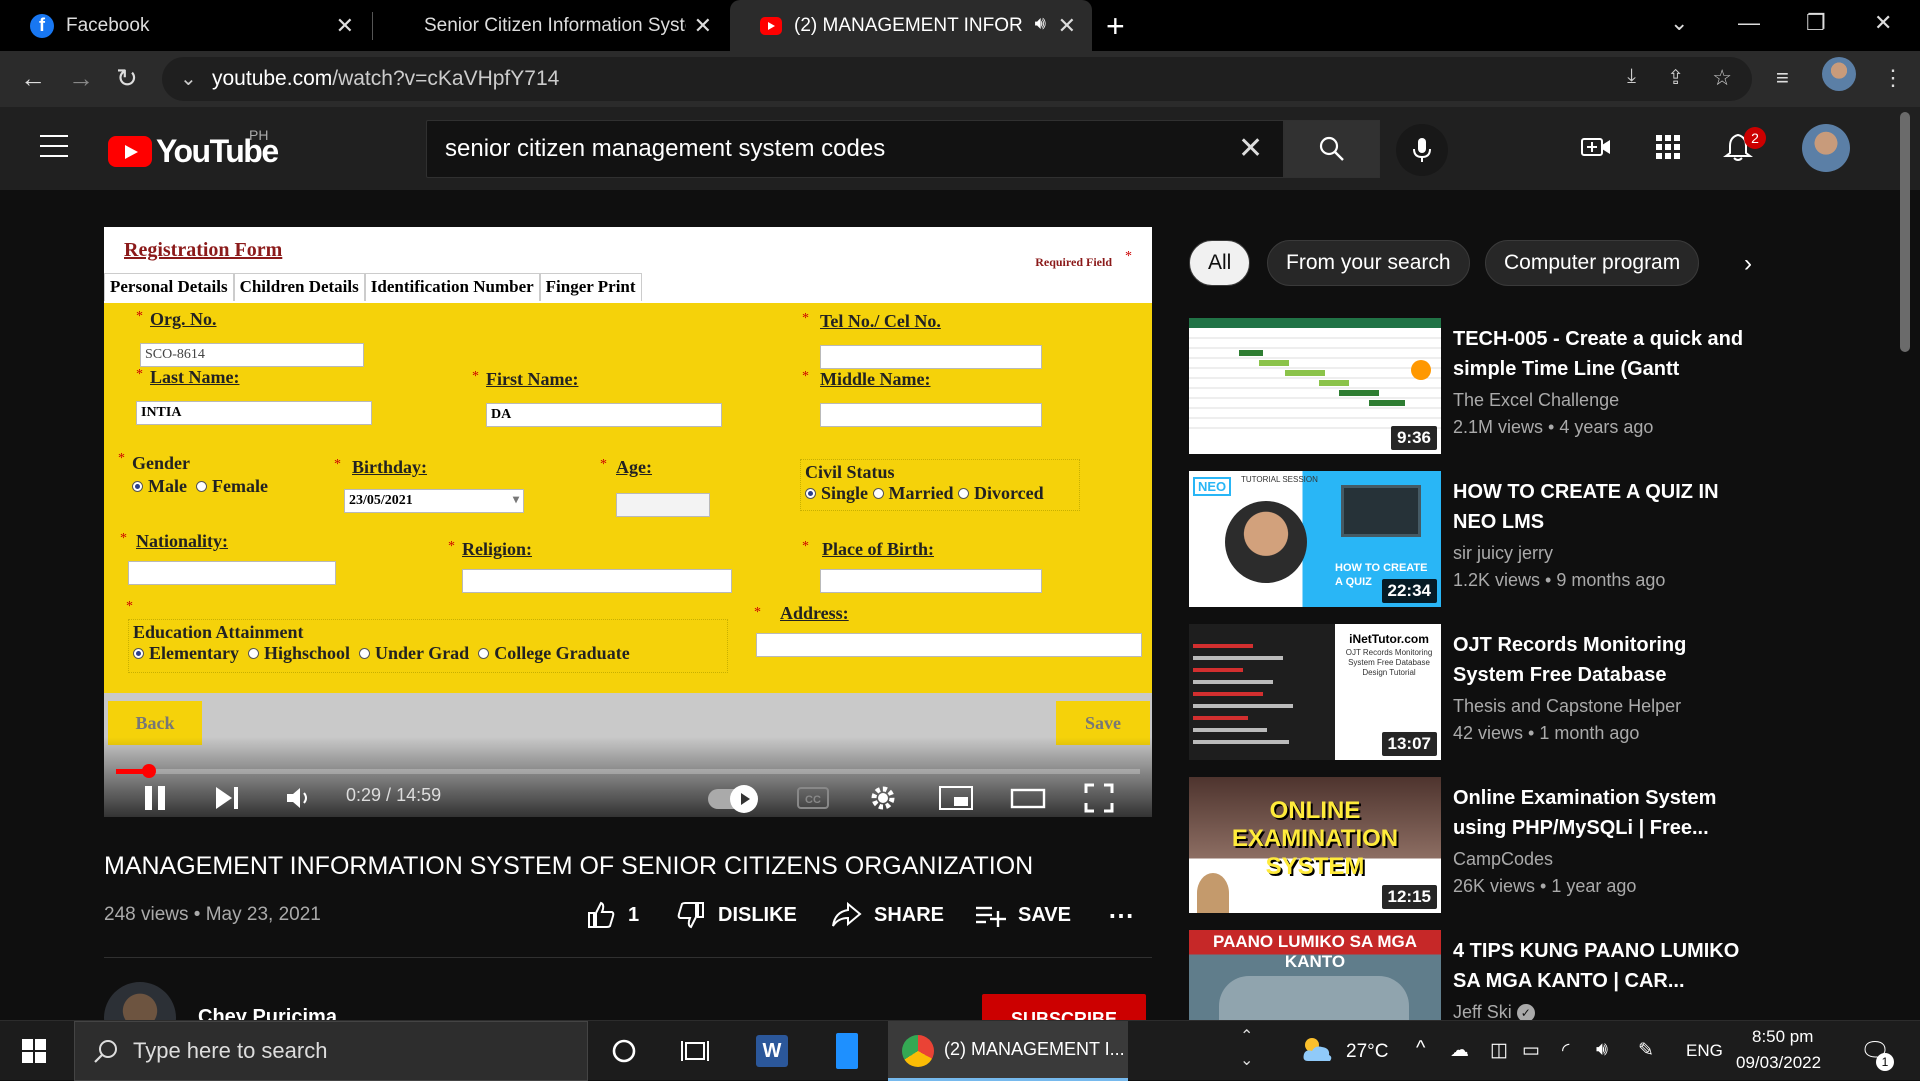  I want to click on speaker-volume-icon: 🔊︎, so click(1602, 1050).